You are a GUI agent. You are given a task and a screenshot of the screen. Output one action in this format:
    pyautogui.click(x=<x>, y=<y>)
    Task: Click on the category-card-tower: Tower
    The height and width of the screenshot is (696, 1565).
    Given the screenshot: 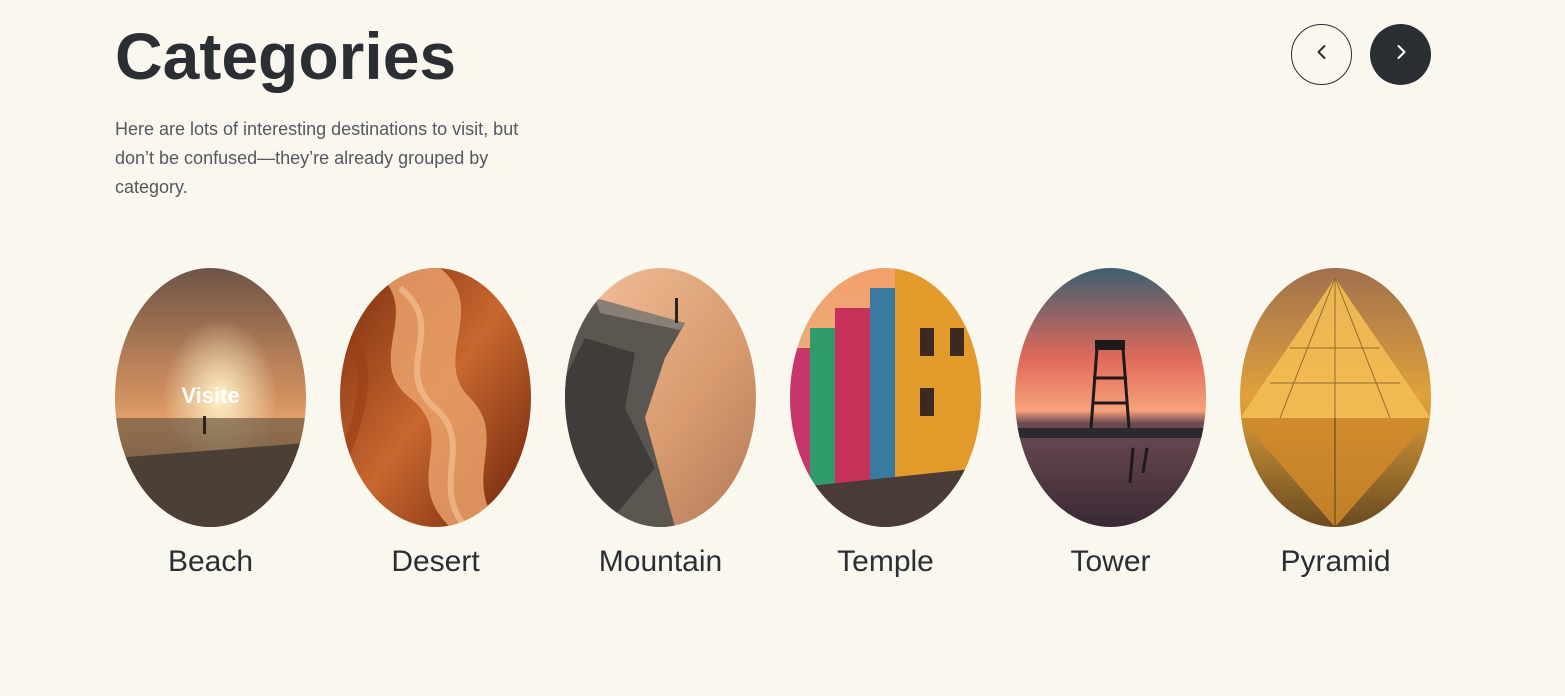 What is the action you would take?
    pyautogui.click(x=1110, y=423)
    